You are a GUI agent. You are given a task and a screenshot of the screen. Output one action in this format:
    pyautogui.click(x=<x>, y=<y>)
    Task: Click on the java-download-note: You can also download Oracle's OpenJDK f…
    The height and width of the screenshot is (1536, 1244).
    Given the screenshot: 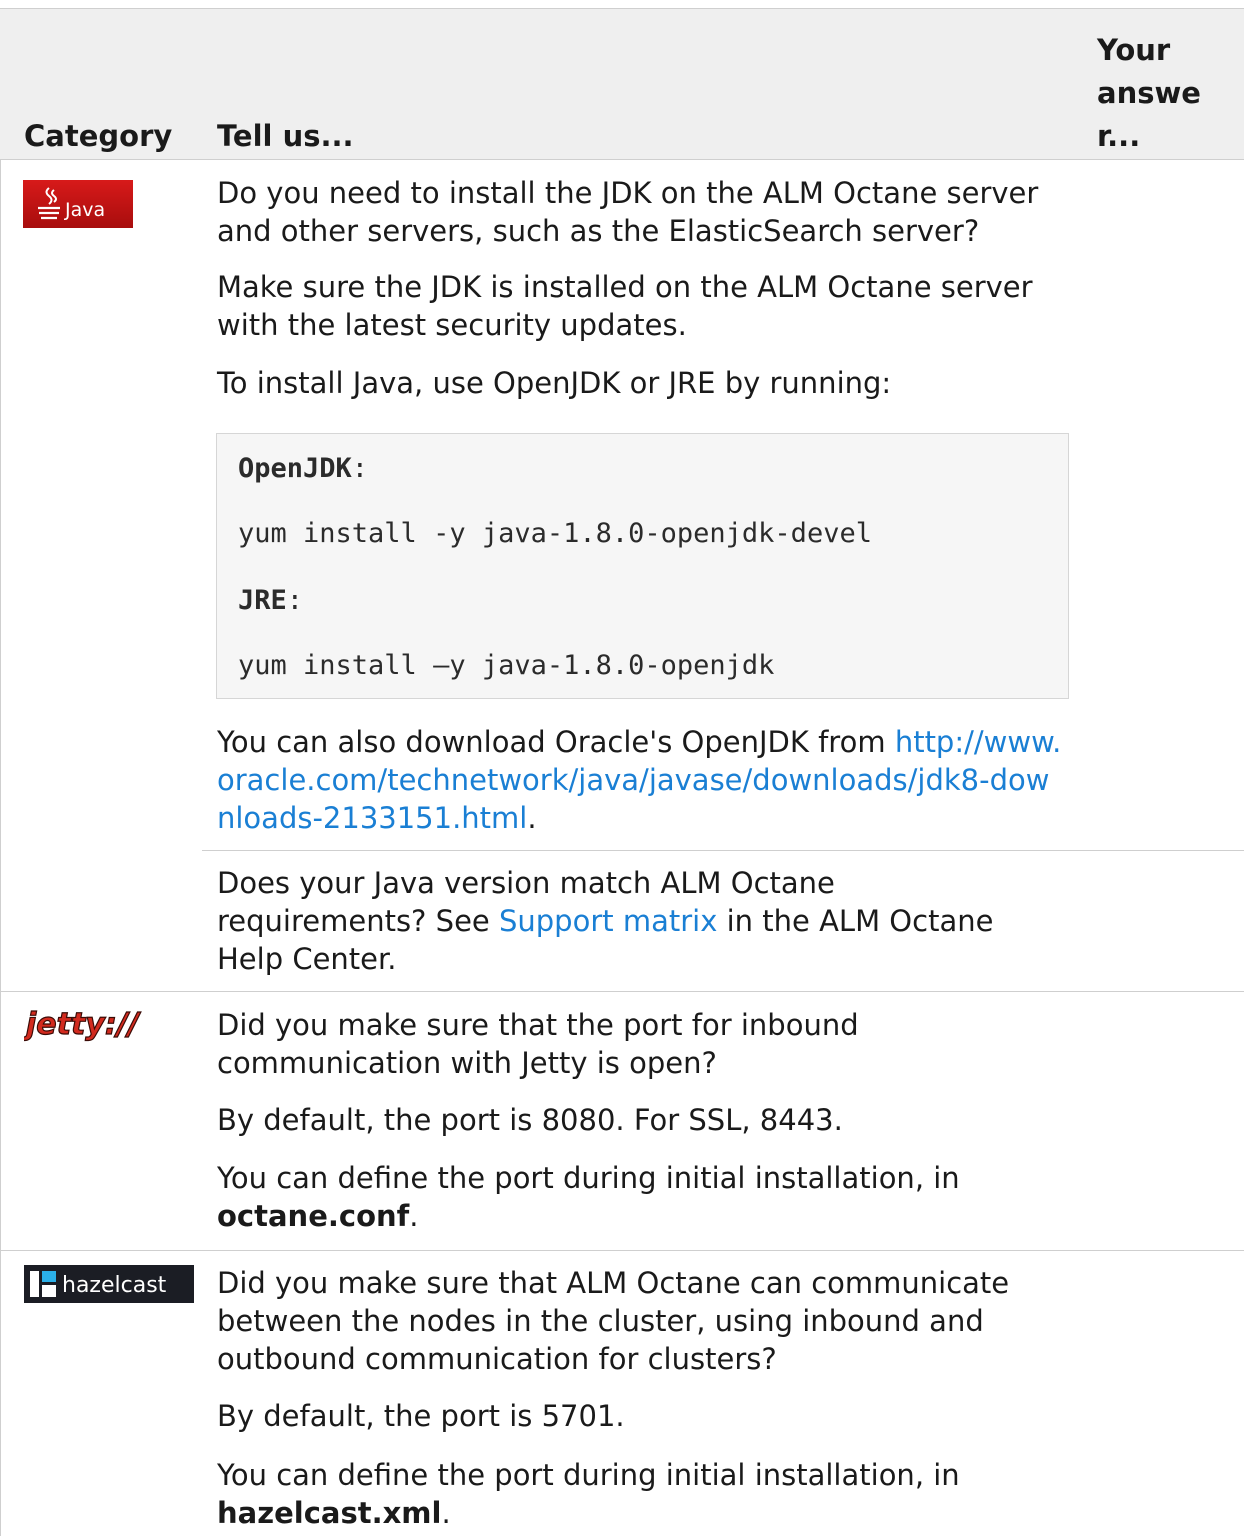 What is the action you would take?
    pyautogui.click(x=639, y=780)
    